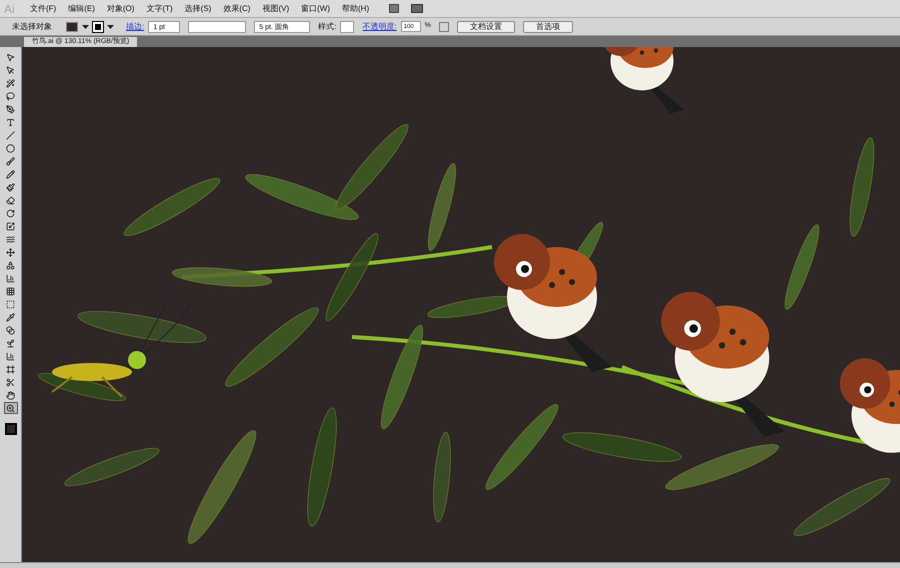  I want to click on eraser-icon, so click(10, 200).